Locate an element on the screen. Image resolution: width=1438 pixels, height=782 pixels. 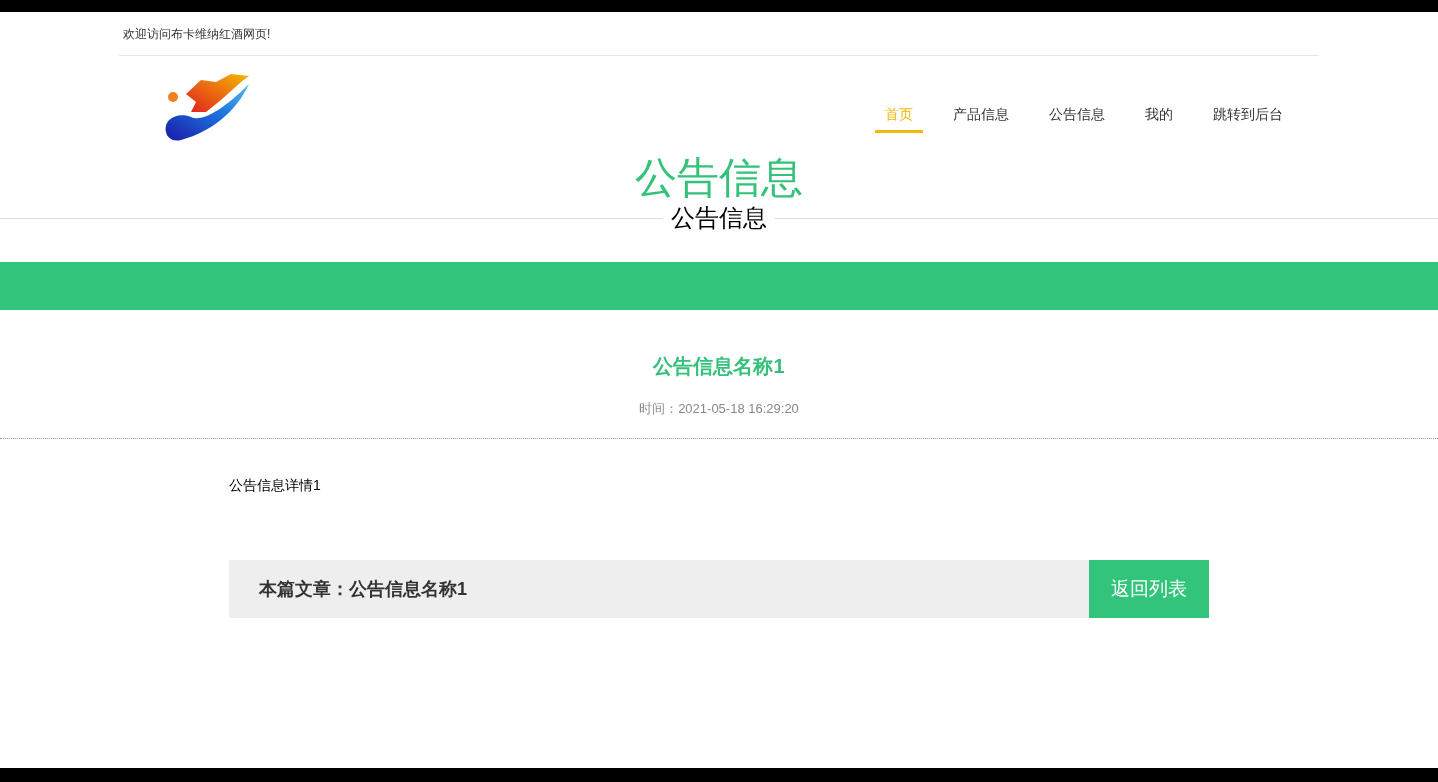
current-article-text: 本篇文章：公告信息名称1 is located at coordinates (362, 589).